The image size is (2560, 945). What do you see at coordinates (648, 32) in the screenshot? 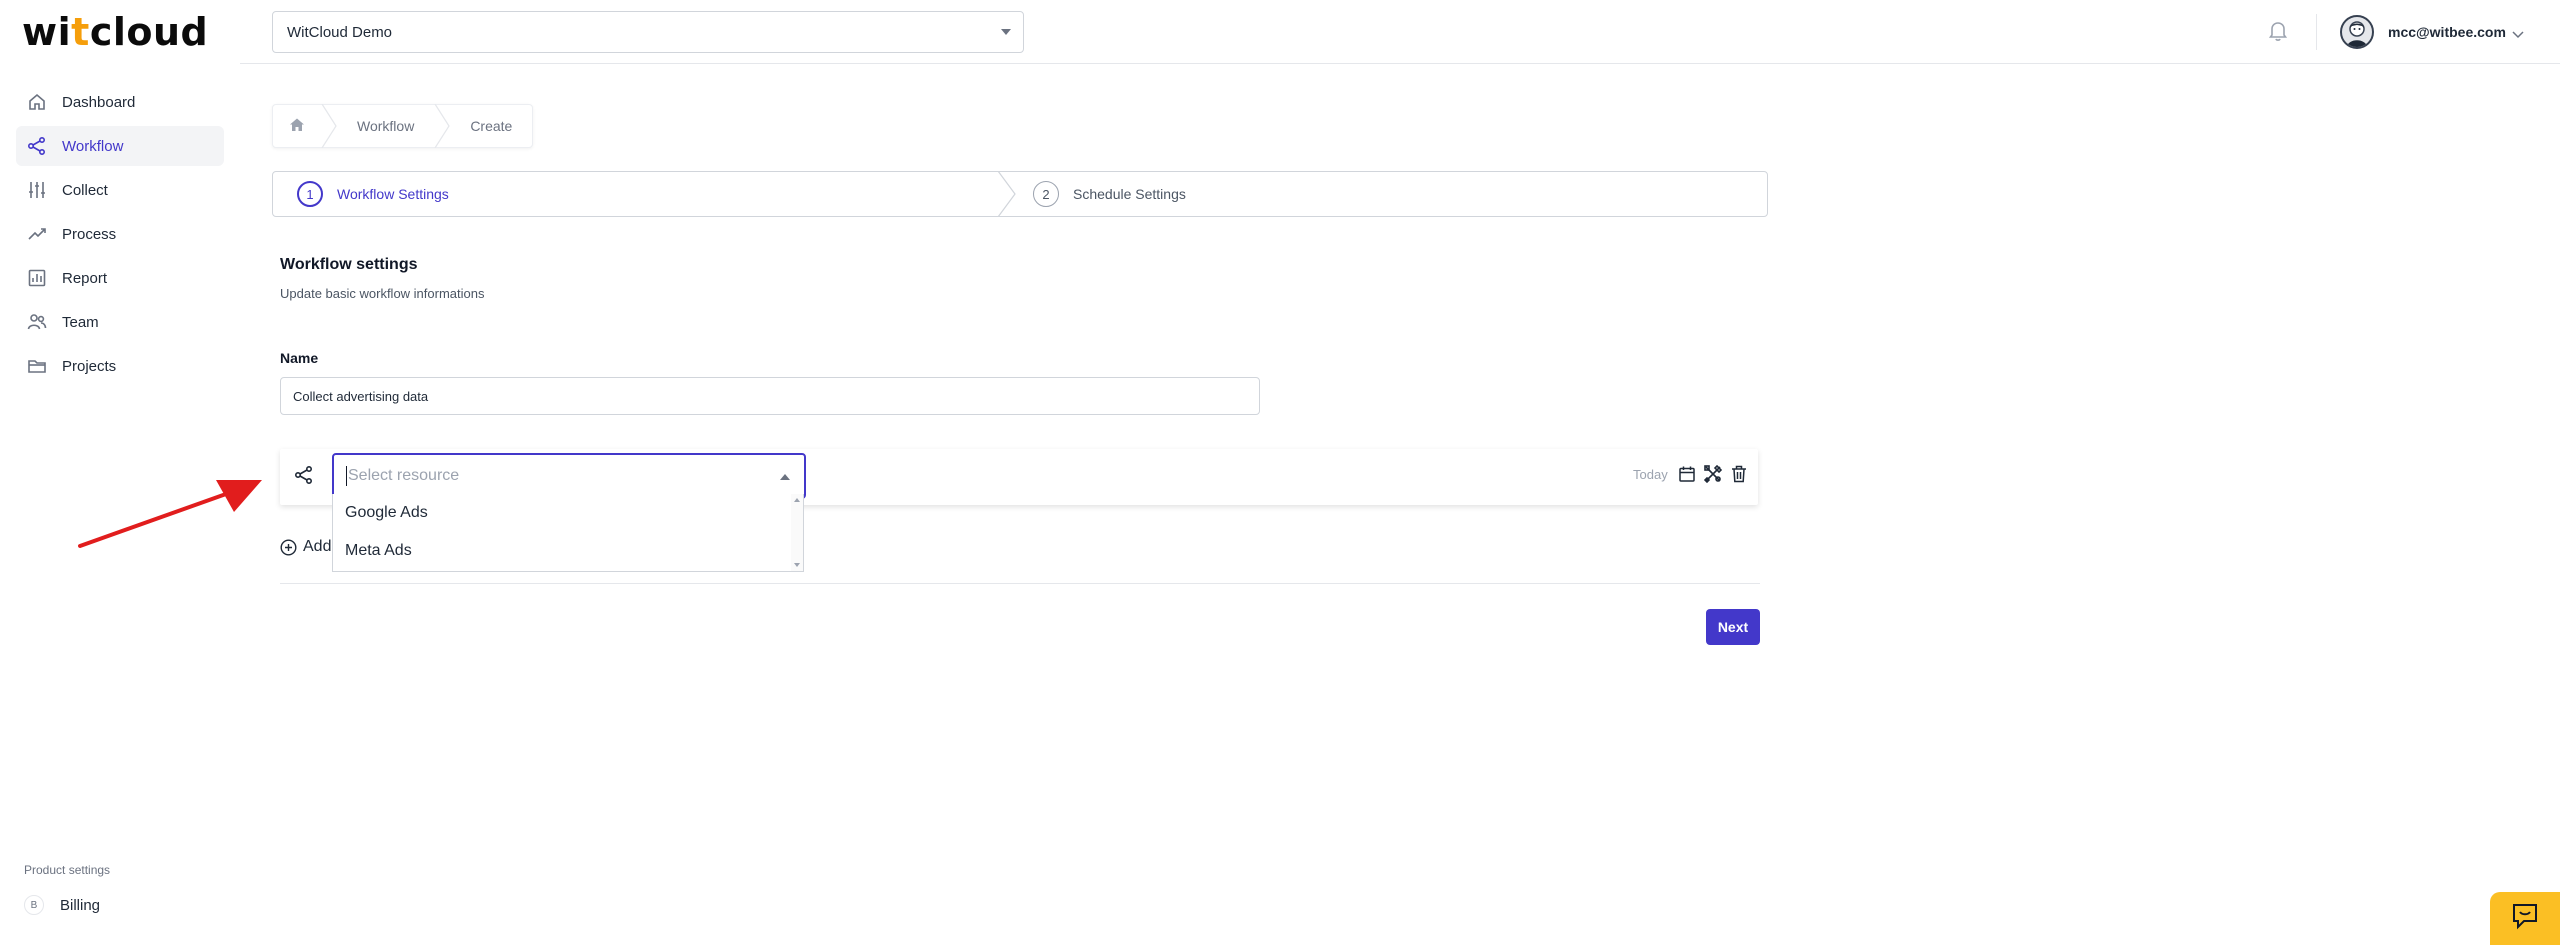
I see `organization-select: WitCloud Demo` at bounding box center [648, 32].